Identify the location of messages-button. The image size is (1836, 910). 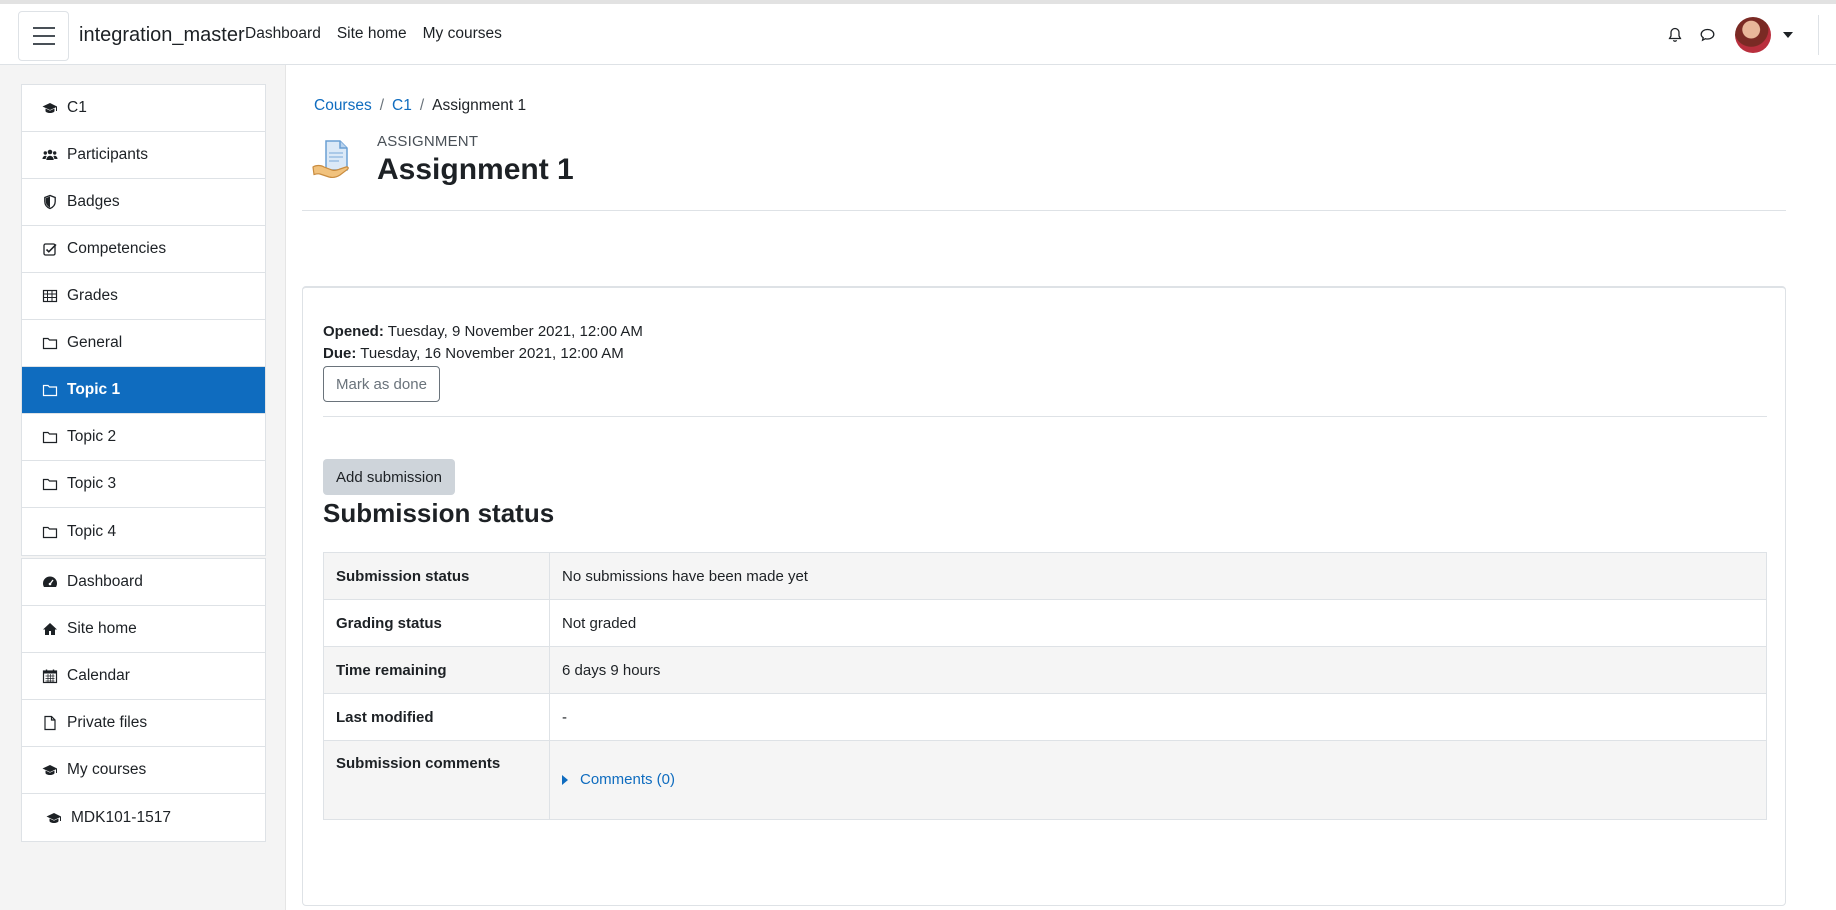
(1707, 35).